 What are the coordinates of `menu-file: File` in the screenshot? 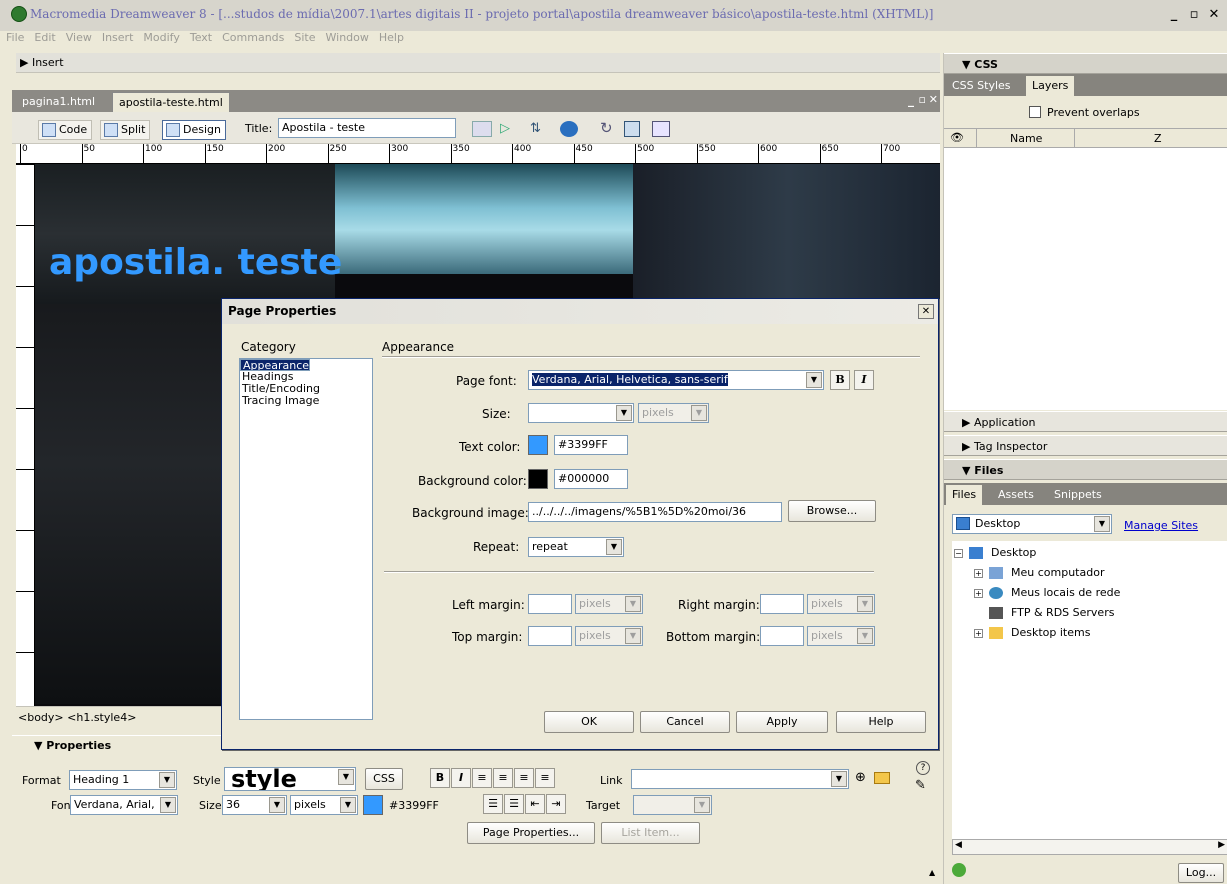 It's located at (15, 40).